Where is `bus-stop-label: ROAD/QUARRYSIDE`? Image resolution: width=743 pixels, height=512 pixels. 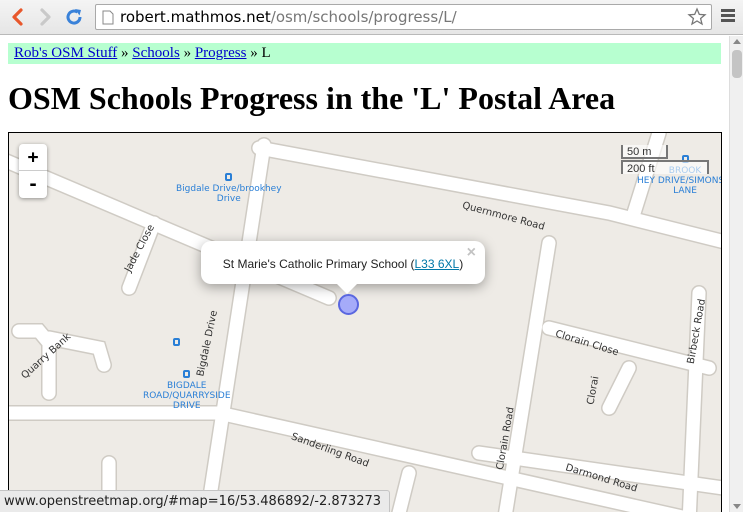
bus-stop-label: ROAD/QUARRYSIDE is located at coordinates (187, 396).